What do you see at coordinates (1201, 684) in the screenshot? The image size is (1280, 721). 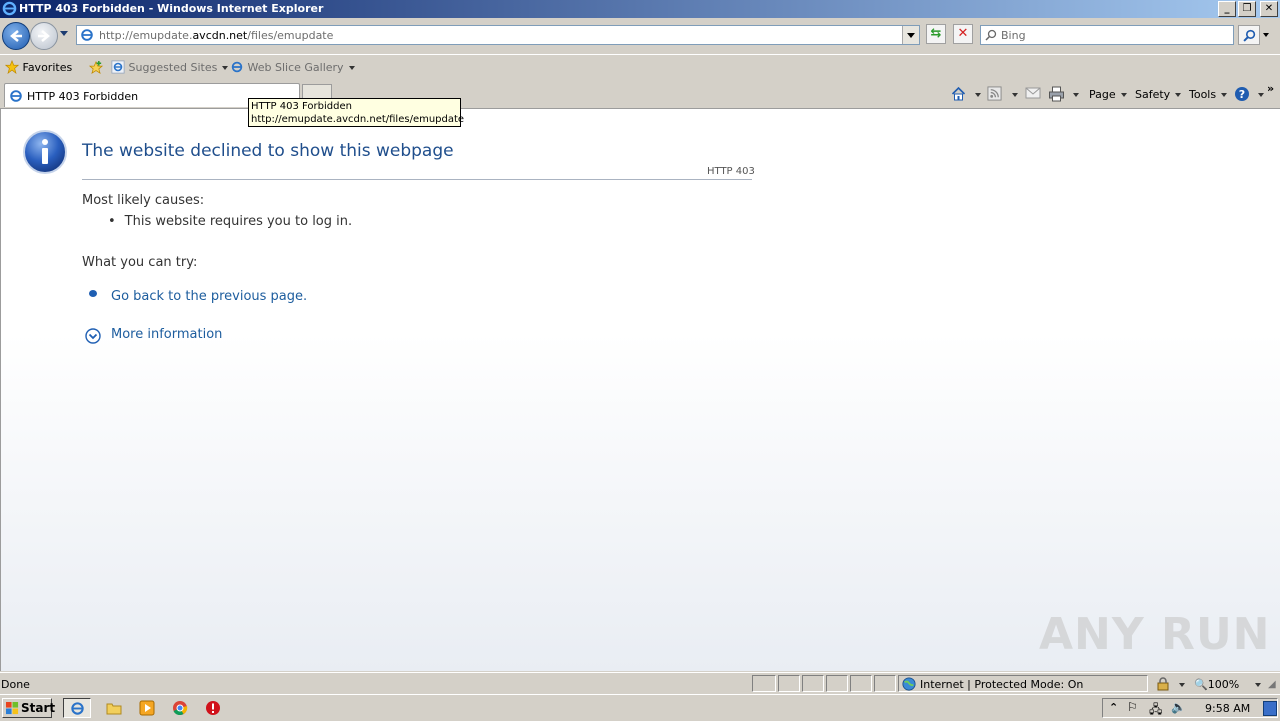 I see `zoom-icon: 🔍` at bounding box center [1201, 684].